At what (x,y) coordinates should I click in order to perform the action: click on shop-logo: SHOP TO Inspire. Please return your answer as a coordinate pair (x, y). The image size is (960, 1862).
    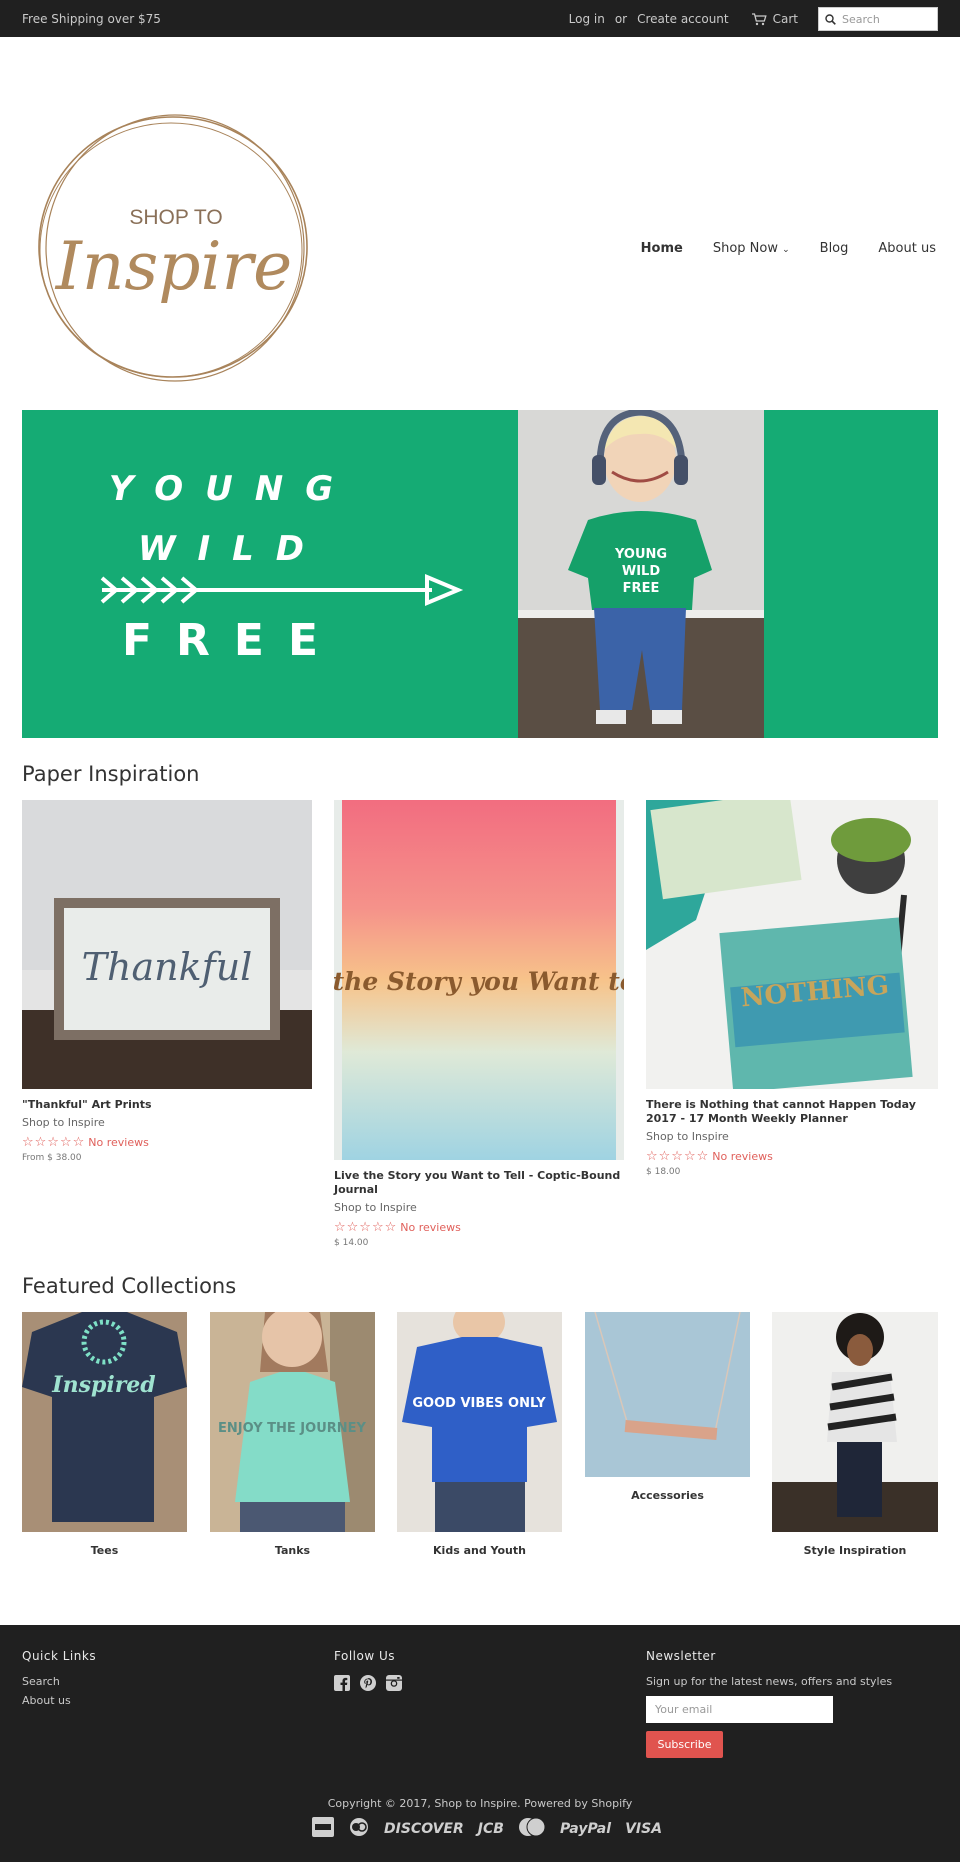
    Looking at the image, I should click on (173, 248).